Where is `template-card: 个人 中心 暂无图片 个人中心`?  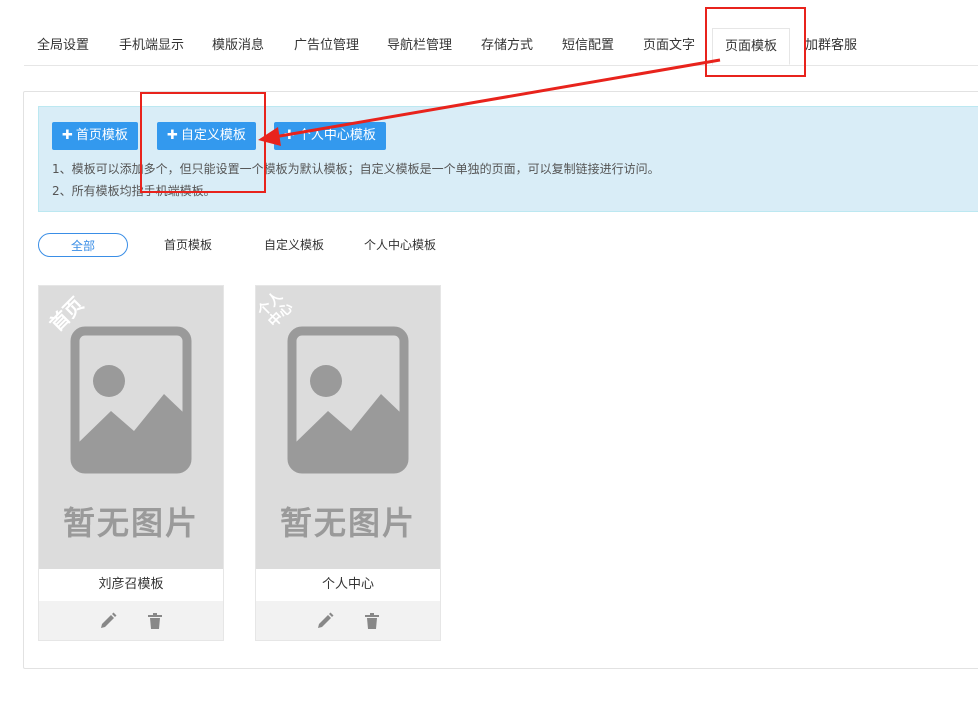
template-card: 个人 中心 暂无图片 个人中心 is located at coordinates (348, 463).